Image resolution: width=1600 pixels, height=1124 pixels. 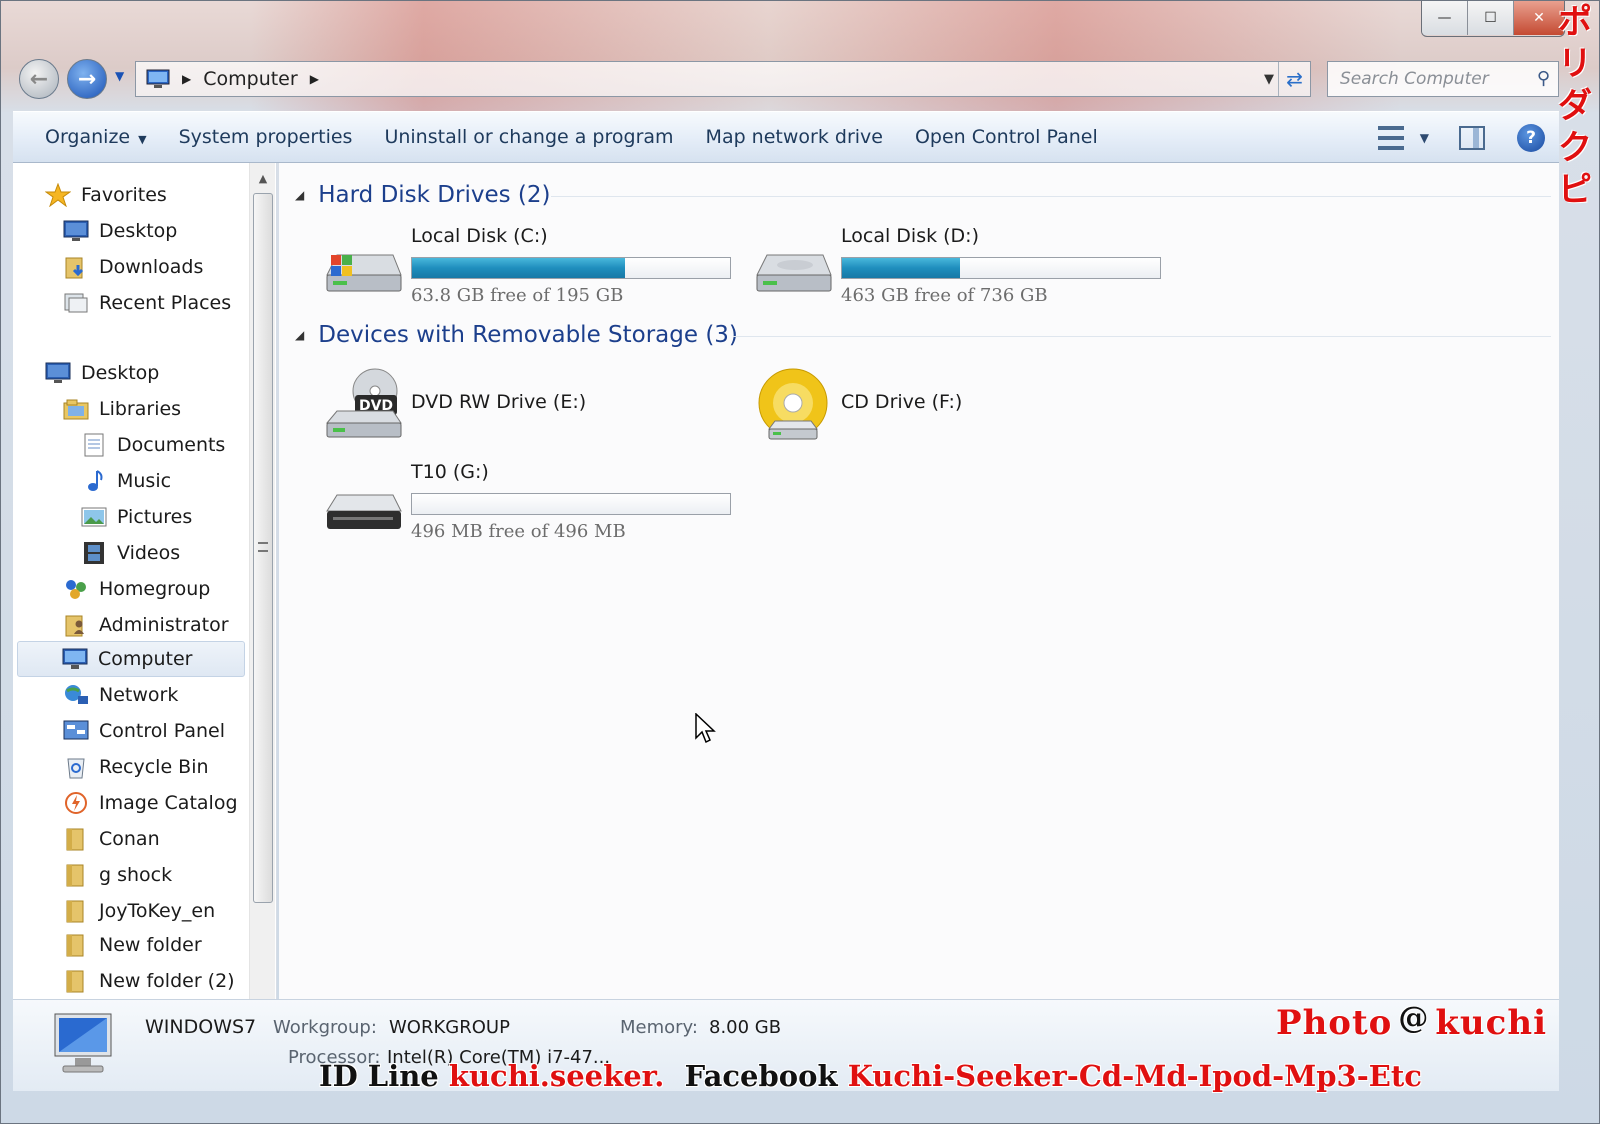 What do you see at coordinates (76, 267) in the screenshot?
I see `downloads-folder-icon` at bounding box center [76, 267].